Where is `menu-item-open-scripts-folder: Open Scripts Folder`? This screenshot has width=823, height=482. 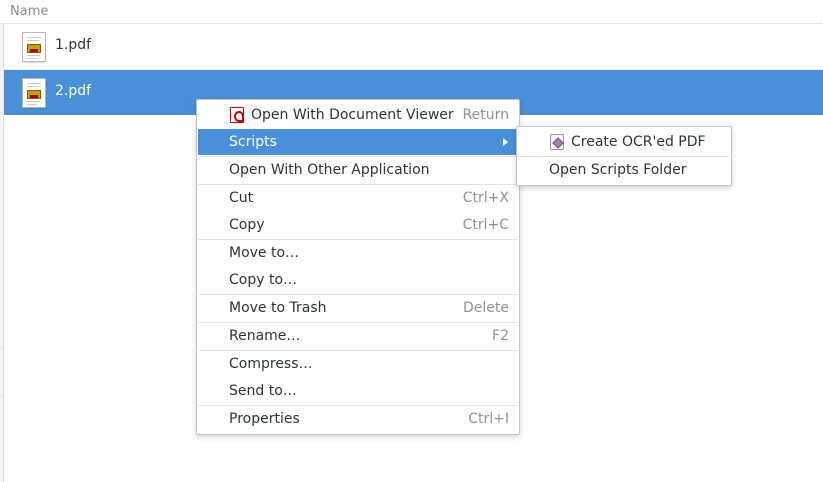 menu-item-open-scripts-folder: Open Scripts Folder is located at coordinates (624, 170).